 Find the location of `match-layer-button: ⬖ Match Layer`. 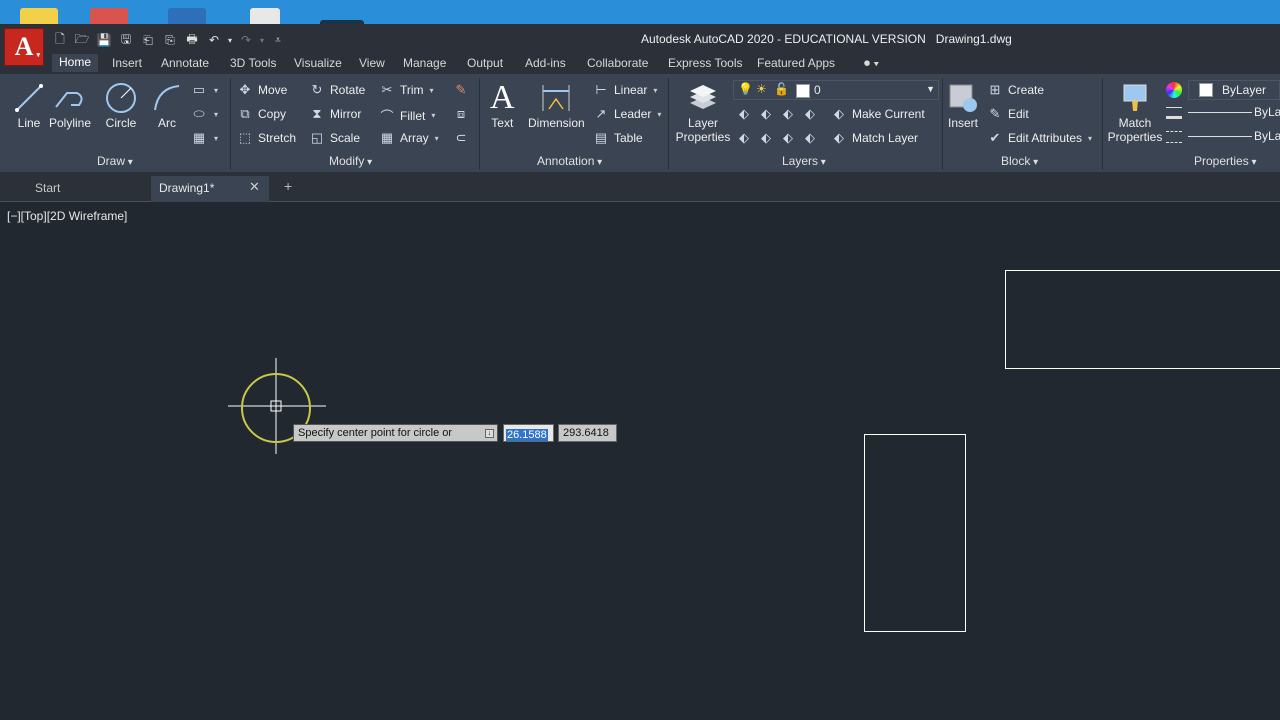

match-layer-button: ⬖ Match Layer is located at coordinates (874, 138).